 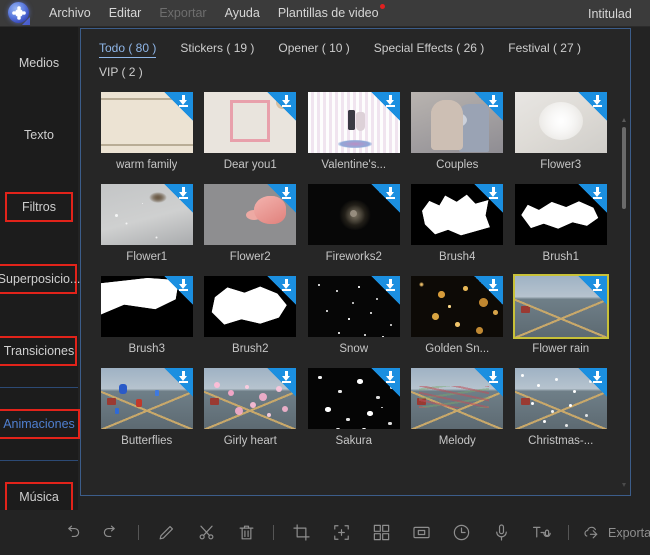 What do you see at coordinates (313, 49) in the screenshot?
I see `tab-opener: Opener ( 10 )` at bounding box center [313, 49].